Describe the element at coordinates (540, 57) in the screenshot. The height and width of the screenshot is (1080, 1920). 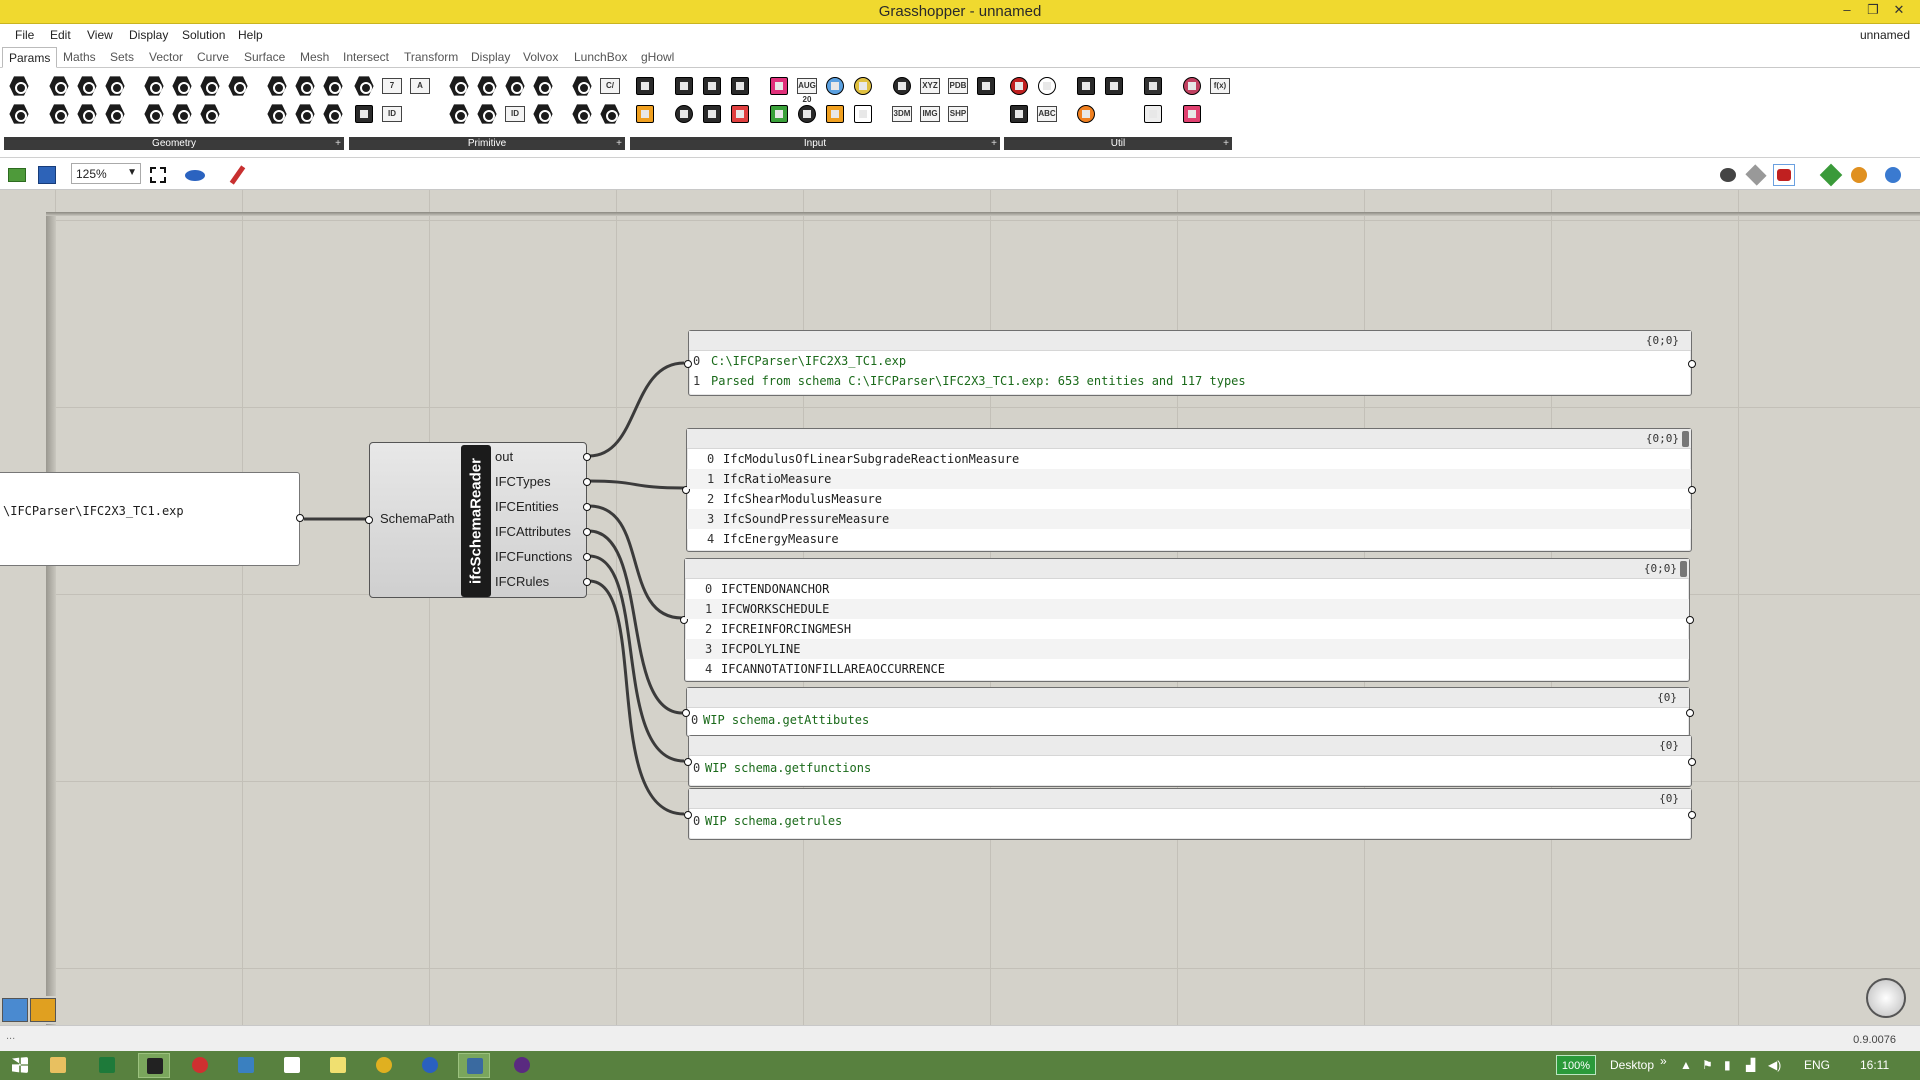
I see `tab-volvox: Volvox` at that location.